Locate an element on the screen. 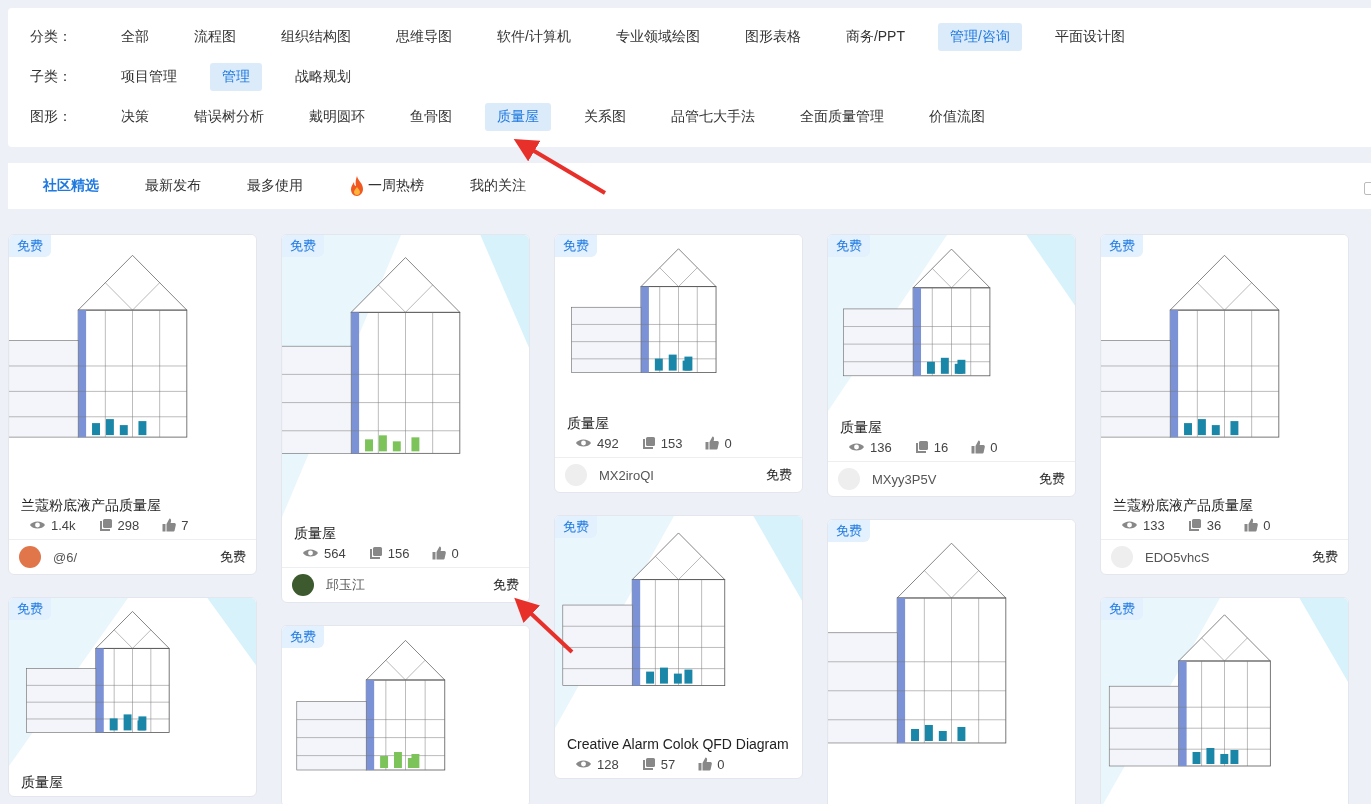  view-count: 492 is located at coordinates (608, 443).